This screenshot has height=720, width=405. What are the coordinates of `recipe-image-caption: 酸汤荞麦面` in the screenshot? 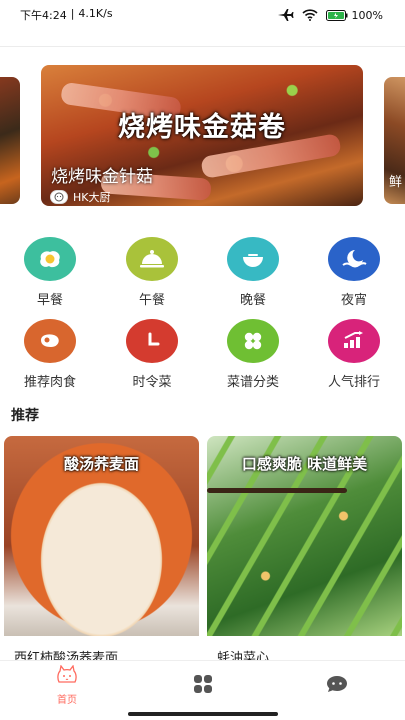 It's located at (101, 464).